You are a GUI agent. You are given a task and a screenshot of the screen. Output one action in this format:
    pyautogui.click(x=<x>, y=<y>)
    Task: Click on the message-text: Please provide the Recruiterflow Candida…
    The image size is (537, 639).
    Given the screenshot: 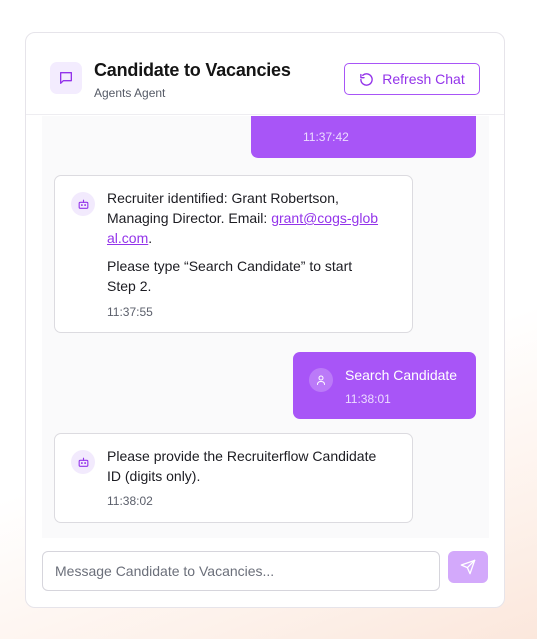 What is the action you would take?
    pyautogui.click(x=242, y=466)
    